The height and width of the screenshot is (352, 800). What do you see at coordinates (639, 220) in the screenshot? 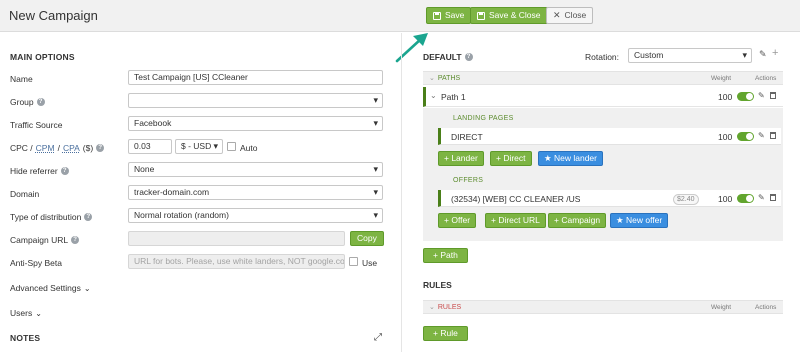
I see `new-offer-button: ★ New offer` at bounding box center [639, 220].